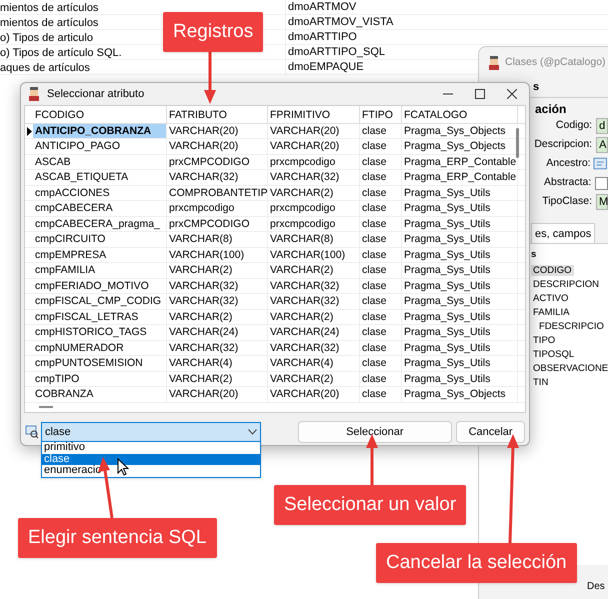 The image size is (608, 599). What do you see at coordinates (480, 93) in the screenshot?
I see `maximize-icon` at bounding box center [480, 93].